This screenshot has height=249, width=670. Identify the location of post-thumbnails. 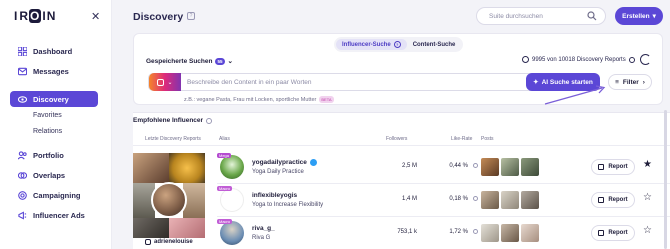
(510, 167).